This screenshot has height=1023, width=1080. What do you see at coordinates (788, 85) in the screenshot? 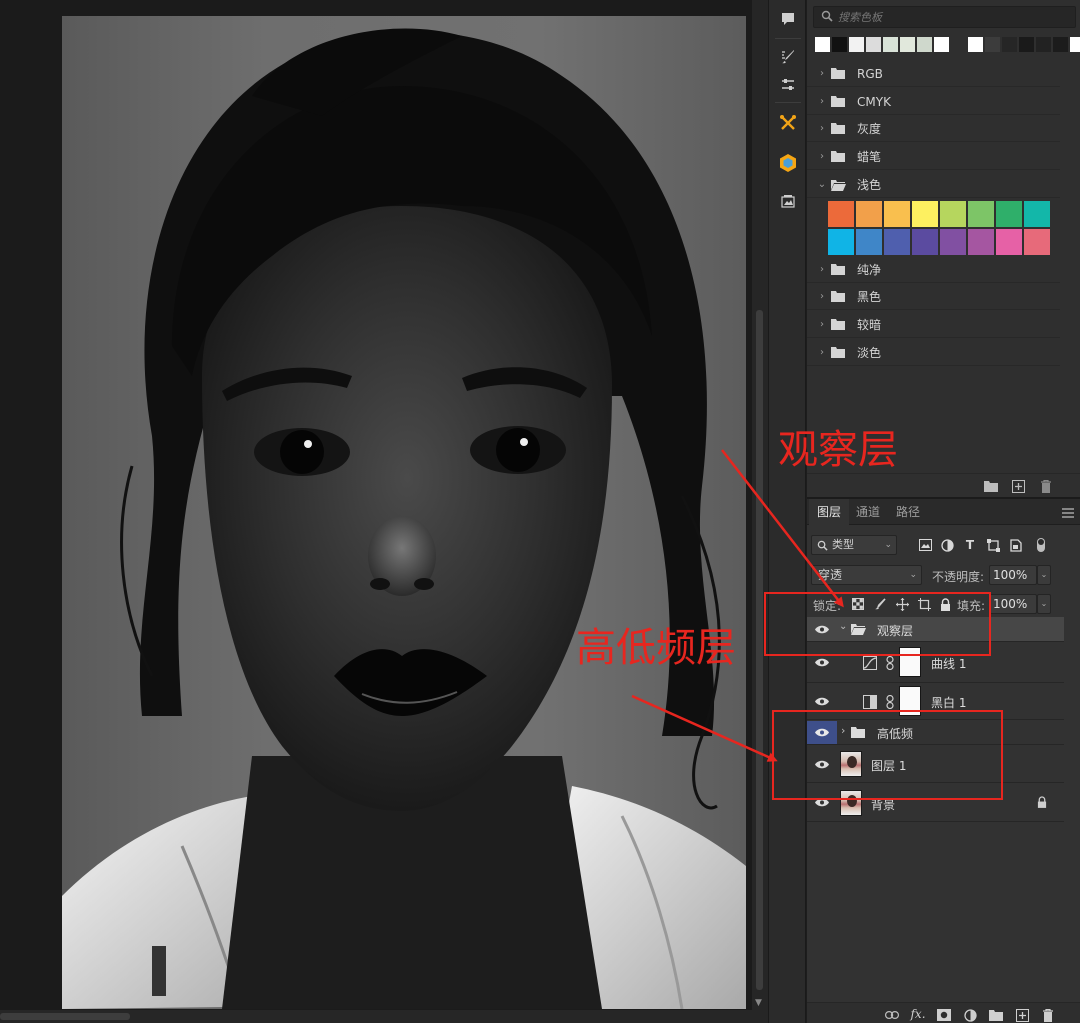
I see `adjustments-sliders-icon` at bounding box center [788, 85].